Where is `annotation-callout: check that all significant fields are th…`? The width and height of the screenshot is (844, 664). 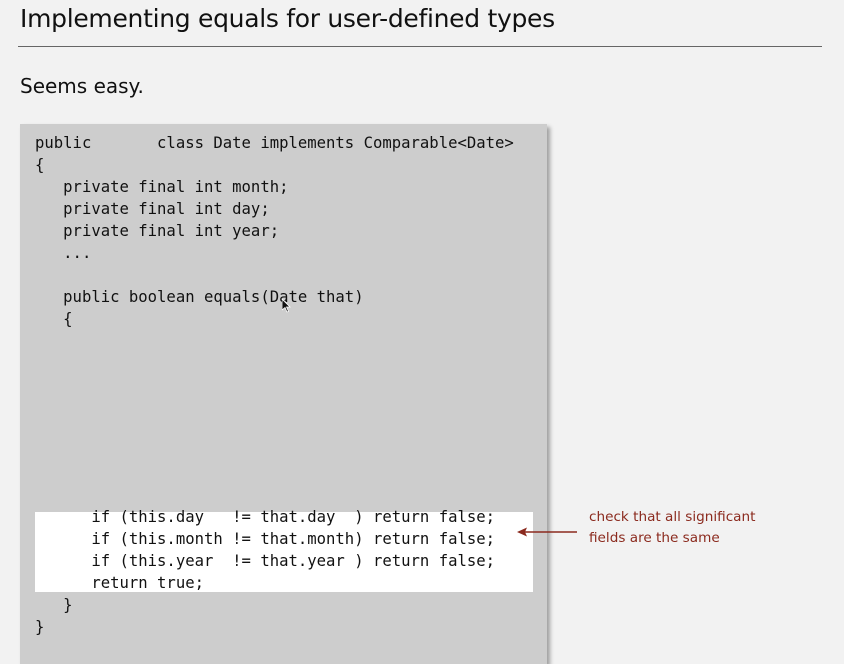
annotation-callout: check that all significant fields are th… is located at coordinates (672, 528).